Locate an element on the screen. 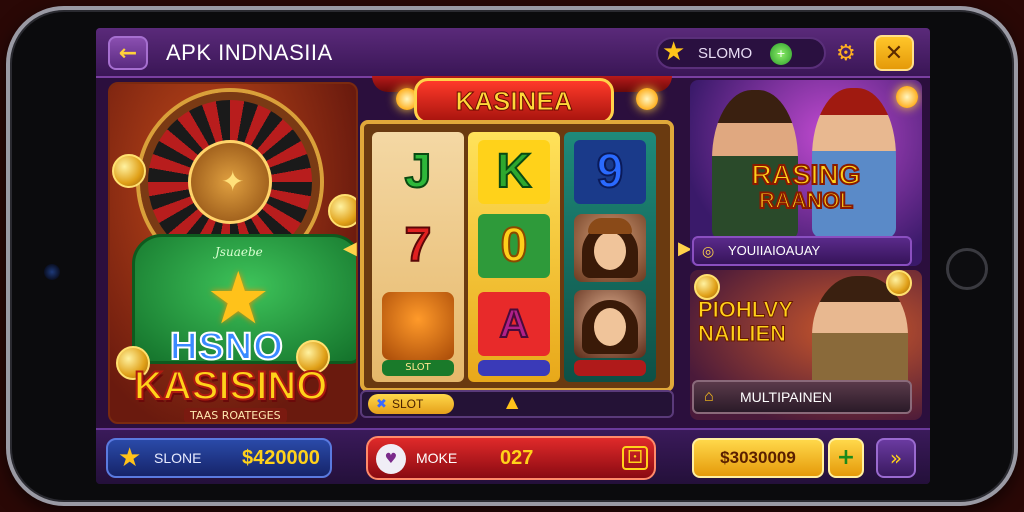 The image size is (1024, 512). cowgirl-symbol-icon is located at coordinates (610, 248).